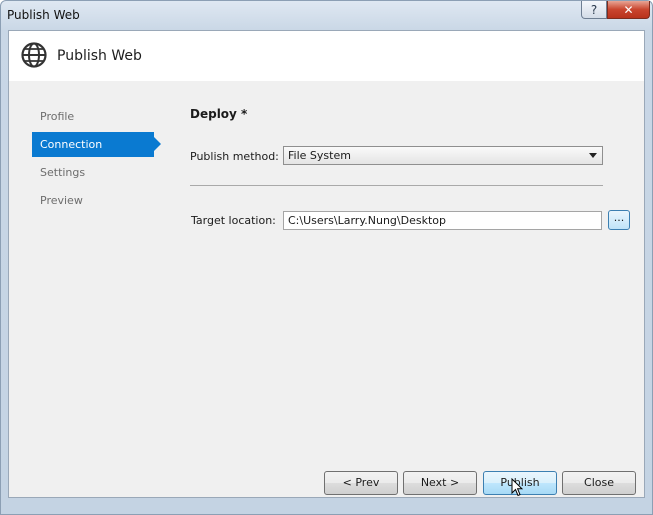  Describe the element at coordinates (326, 56) in the screenshot. I see `dialog-header: Publish Web` at that location.